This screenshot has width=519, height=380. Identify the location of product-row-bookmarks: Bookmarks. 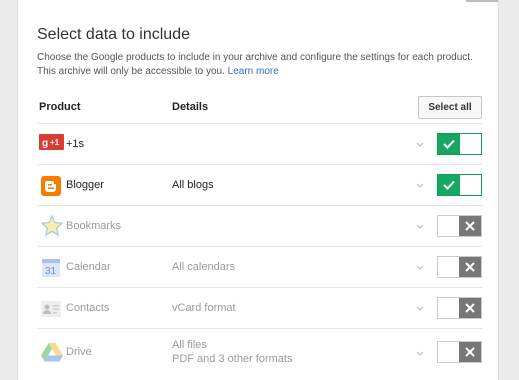
(259, 226).